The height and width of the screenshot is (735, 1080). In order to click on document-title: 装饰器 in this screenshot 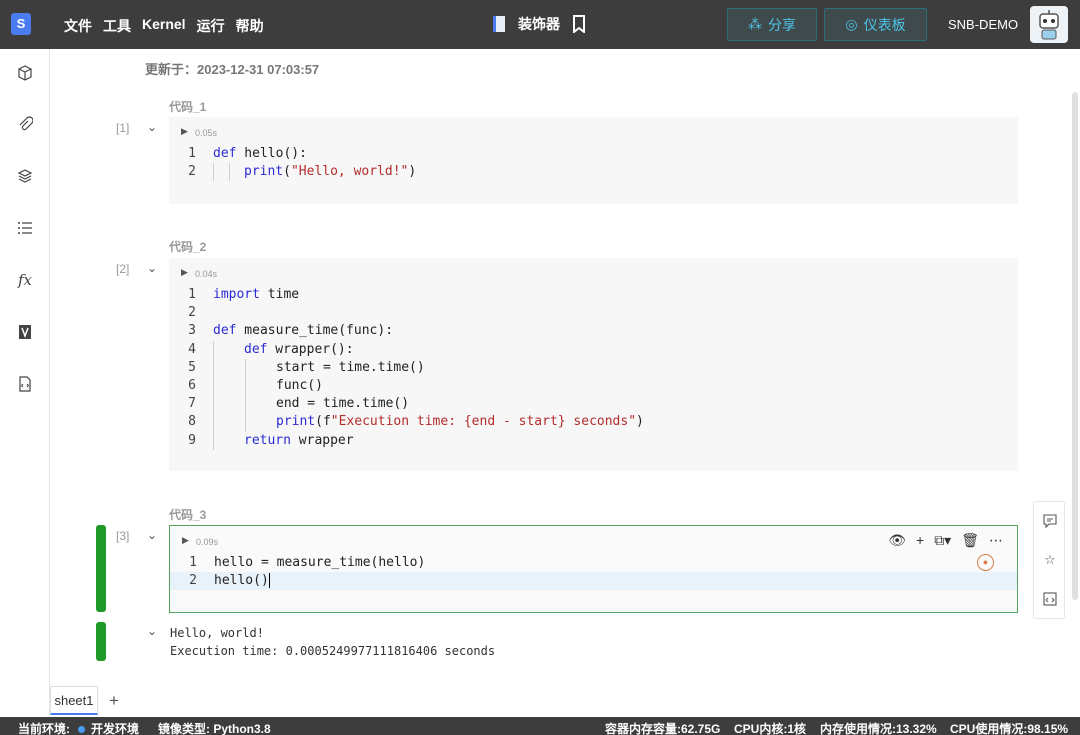, I will do `click(539, 24)`.